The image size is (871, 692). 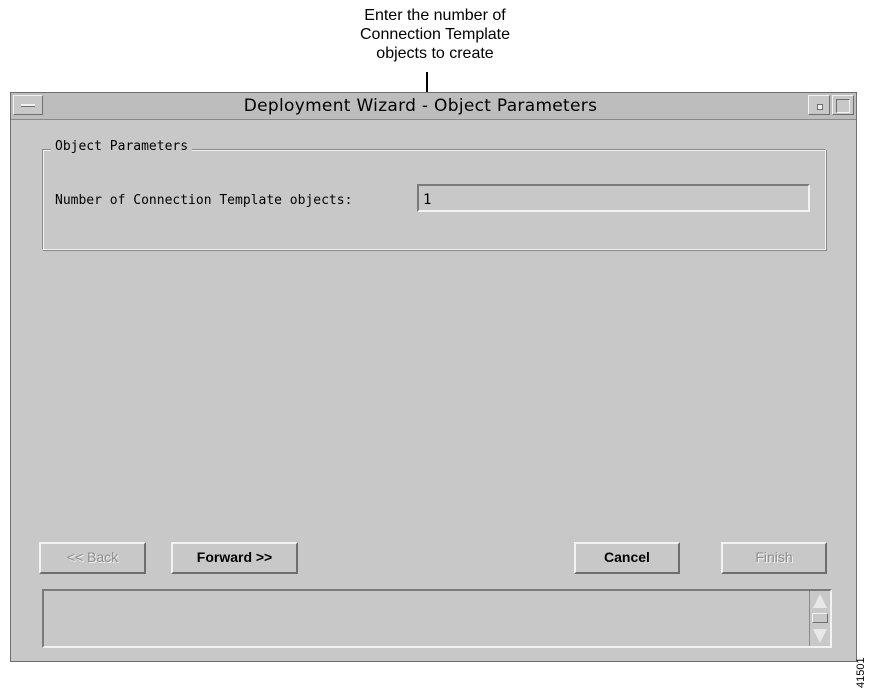 I want to click on minimize-button, so click(x=819, y=105).